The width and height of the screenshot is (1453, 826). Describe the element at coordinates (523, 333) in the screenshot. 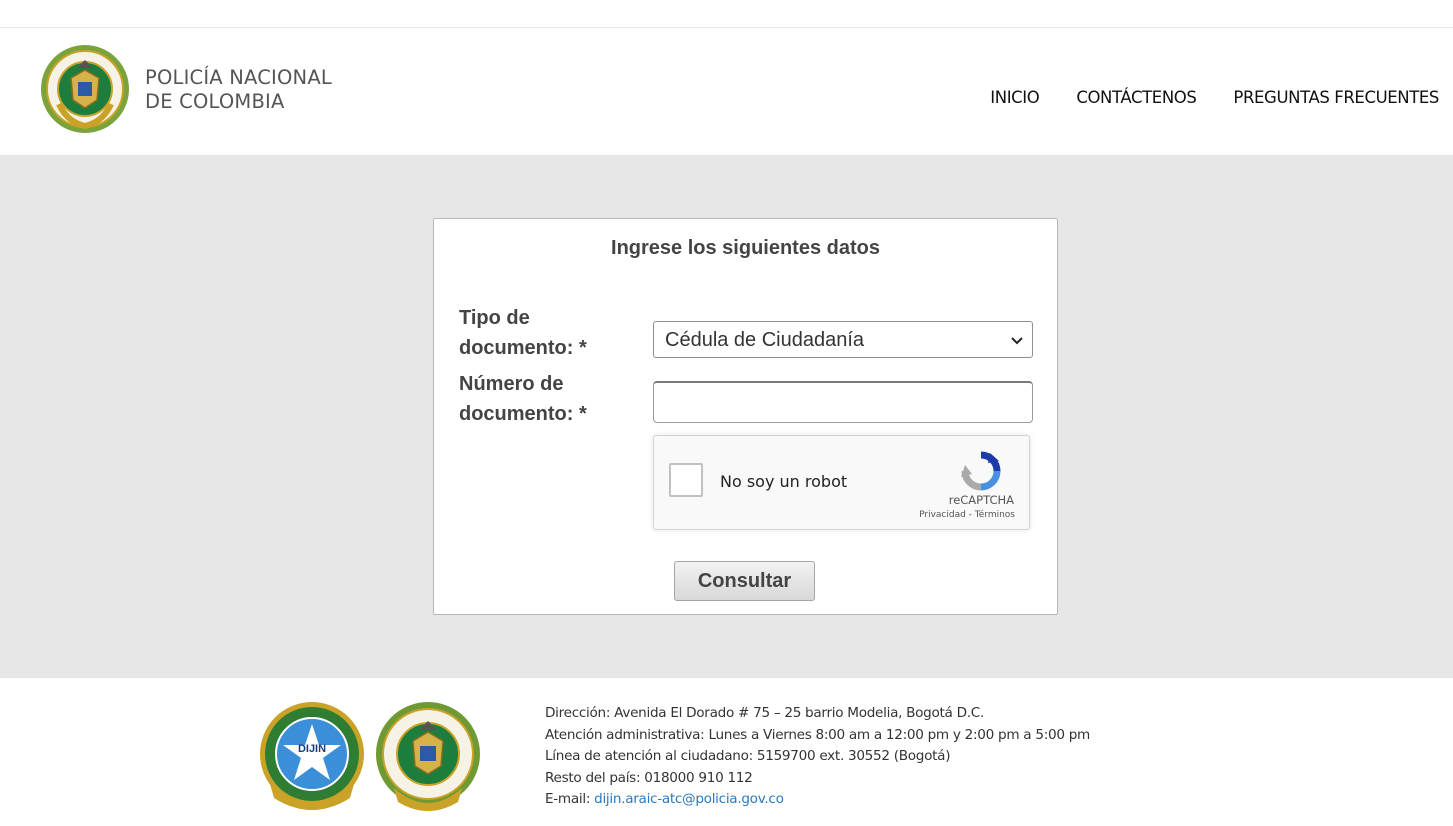

I see `tipo-documento-label: Tipo de documento: *` at that location.